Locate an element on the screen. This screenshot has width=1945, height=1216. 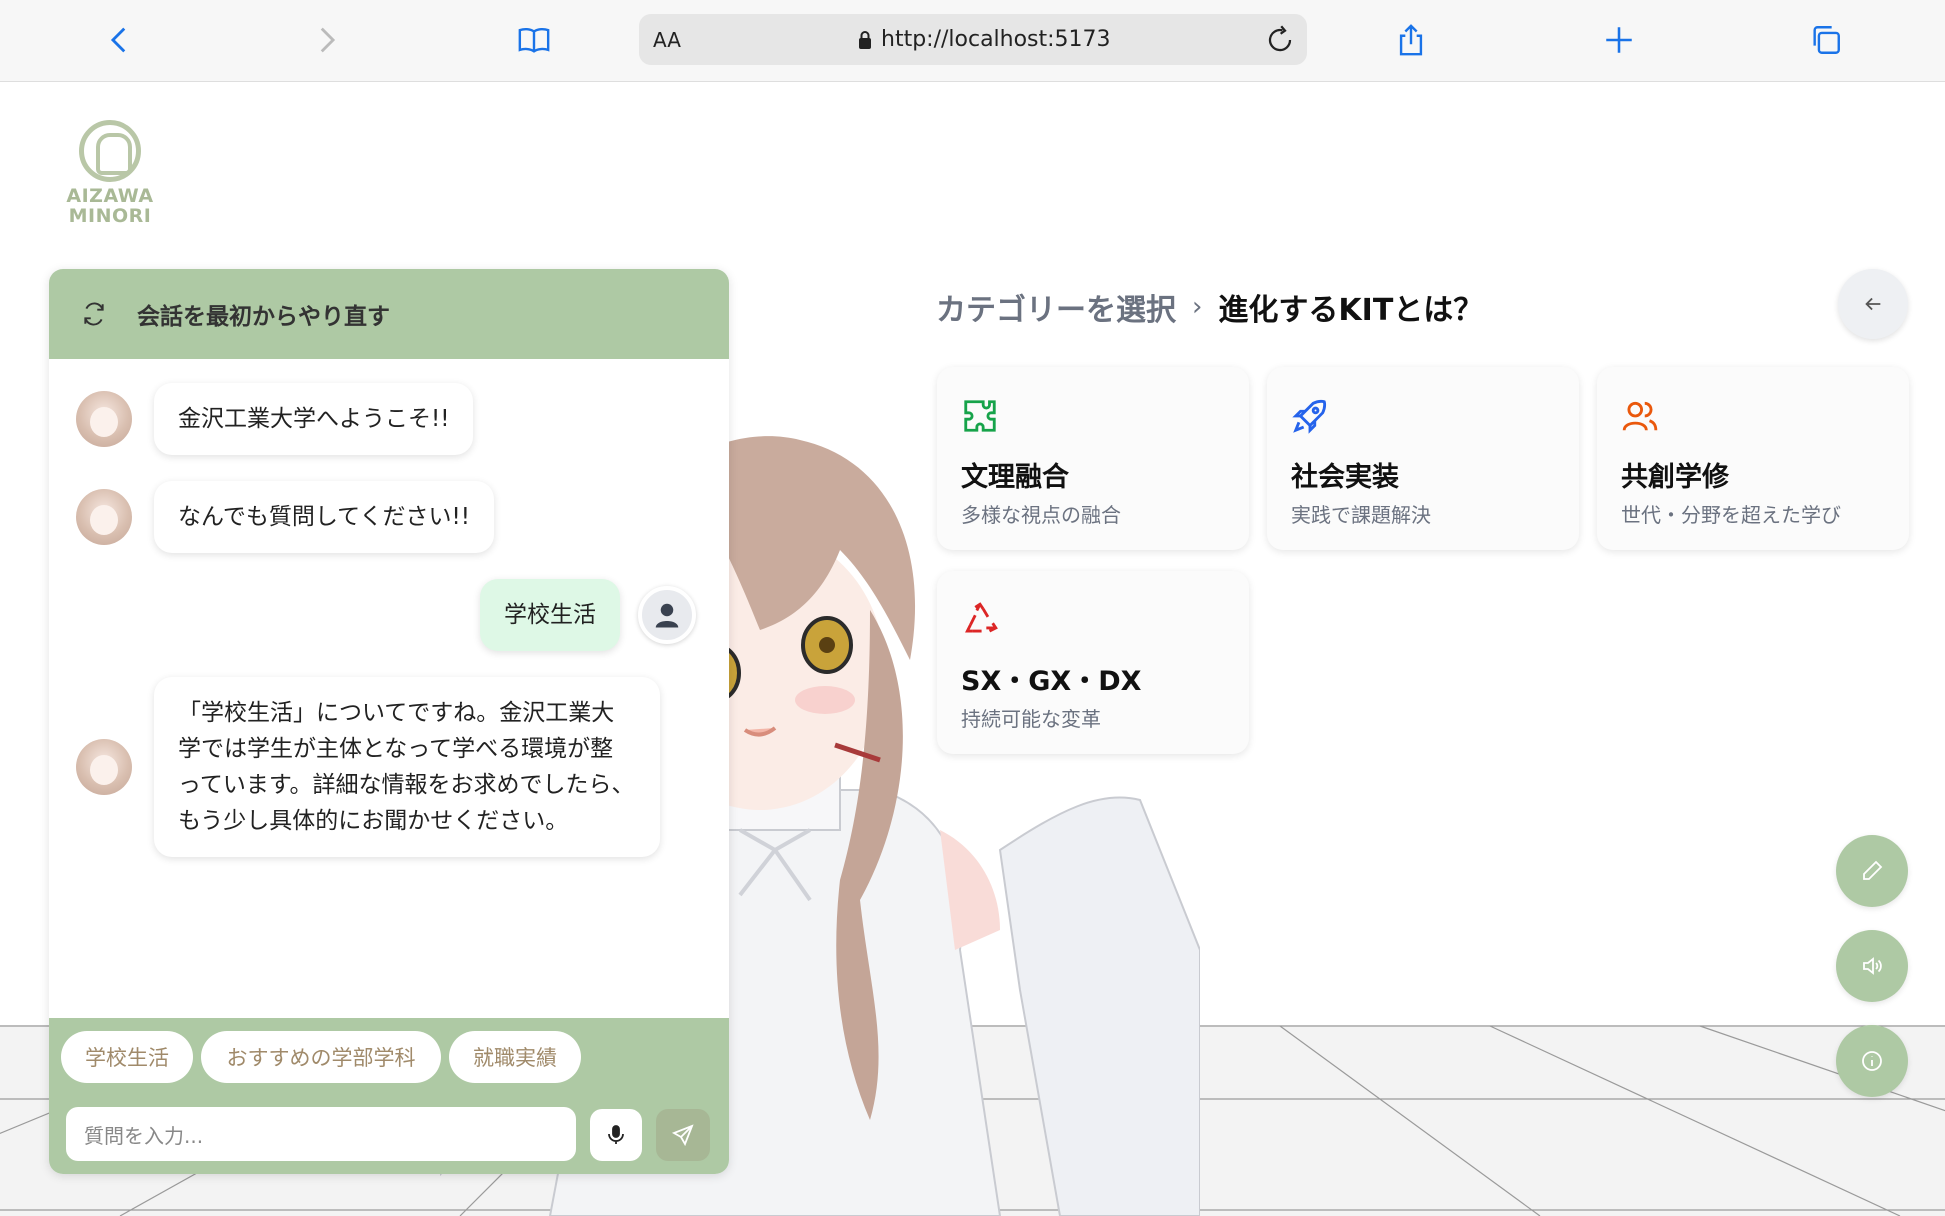
category-card: 文理融合 多様な視点の融合 is located at coordinates (1093, 458).